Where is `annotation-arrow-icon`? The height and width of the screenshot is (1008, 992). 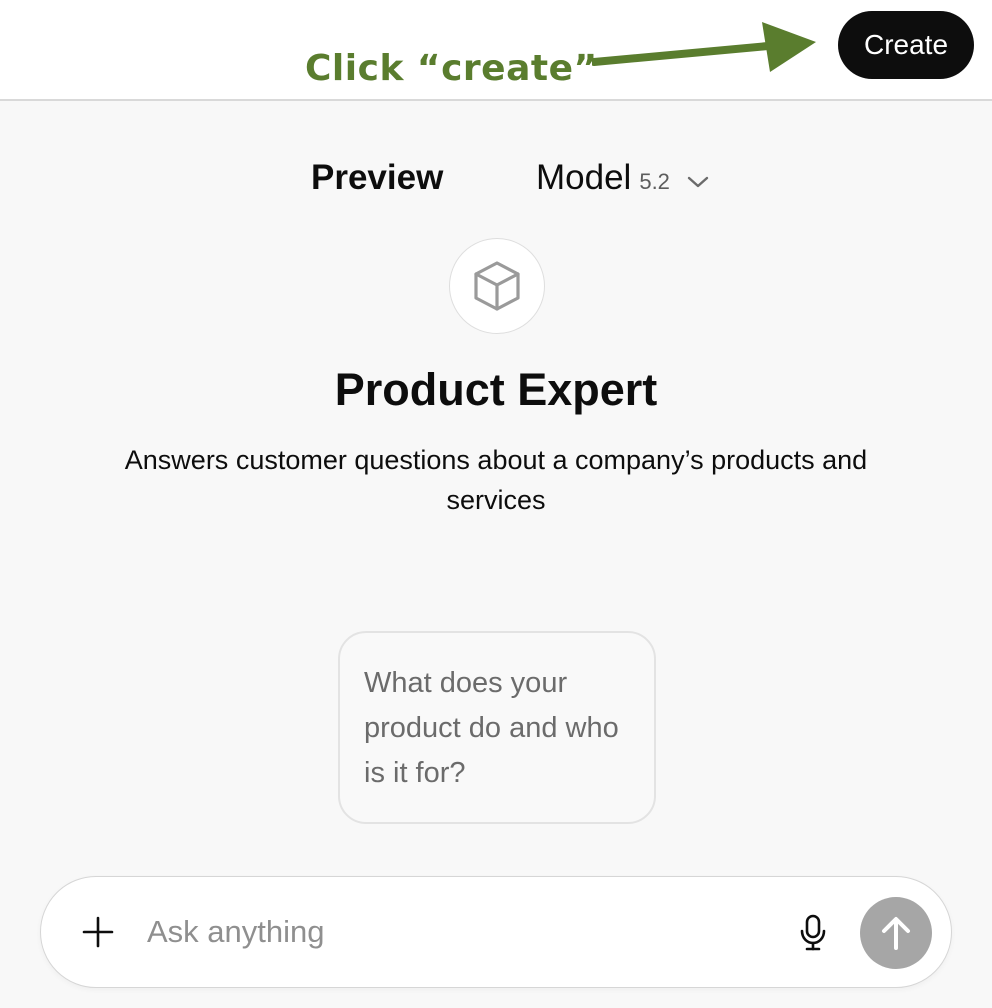
annotation-arrow-icon is located at coordinates (704, 47).